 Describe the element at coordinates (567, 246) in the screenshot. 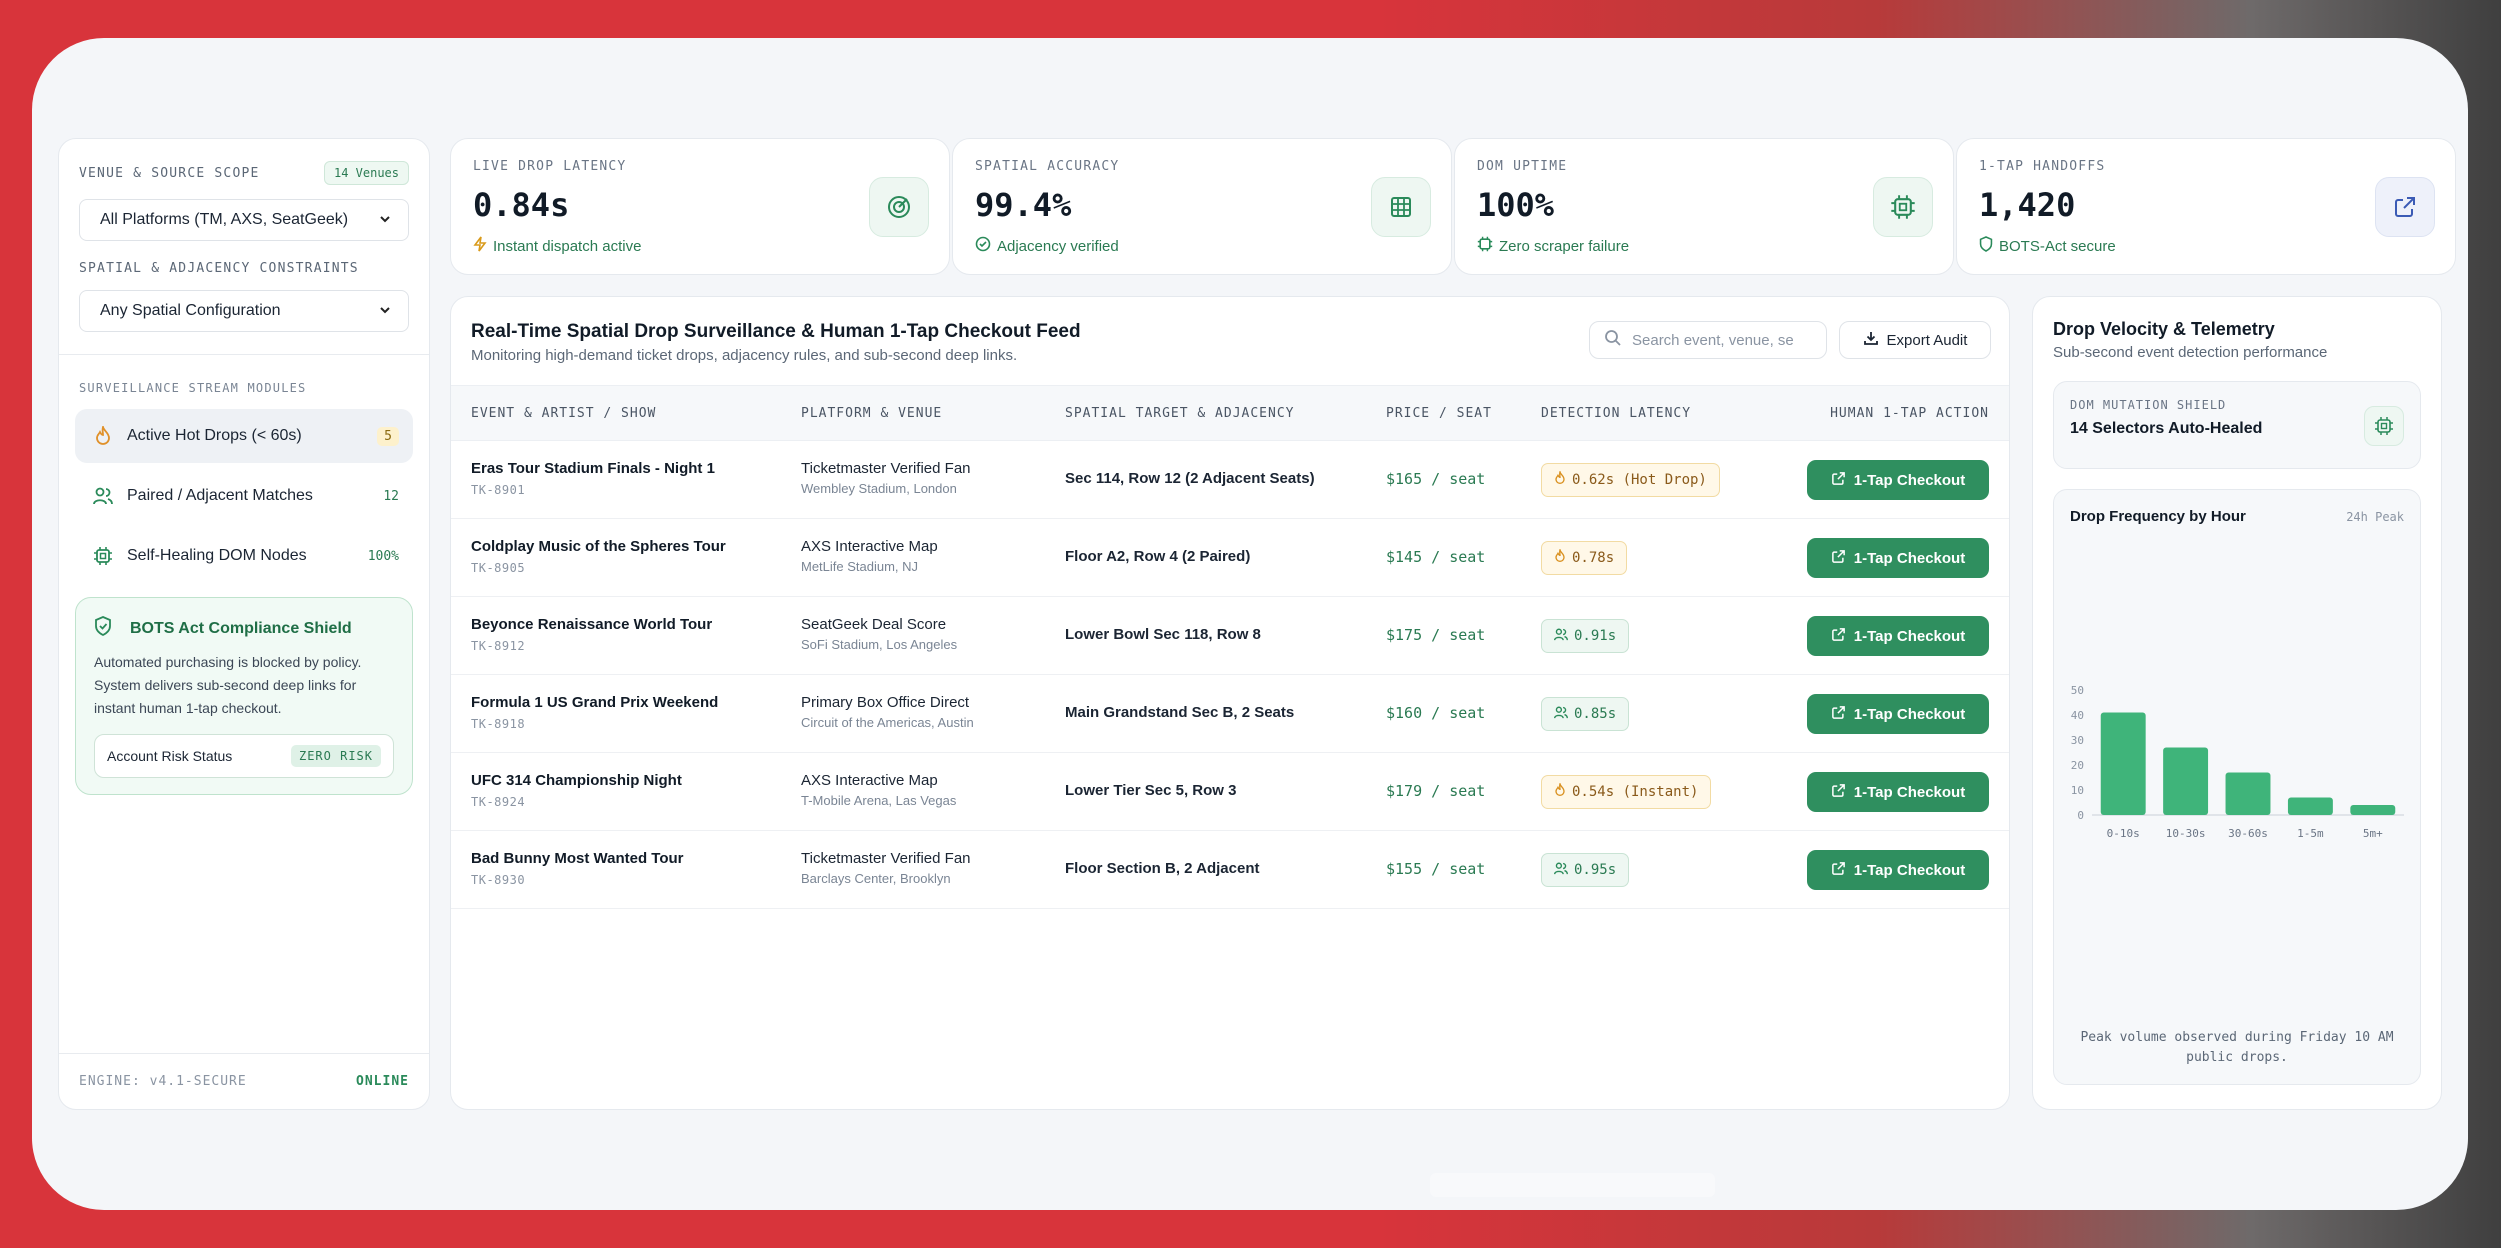

I see `kpi-sub: Instant dispatch active` at that location.